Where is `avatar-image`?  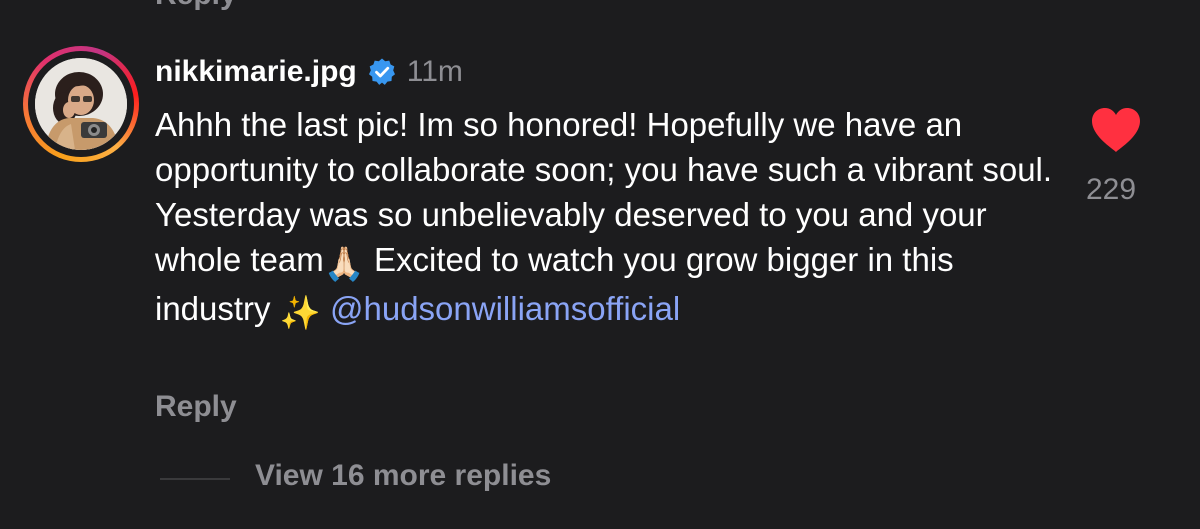
avatar-image is located at coordinates (81, 104).